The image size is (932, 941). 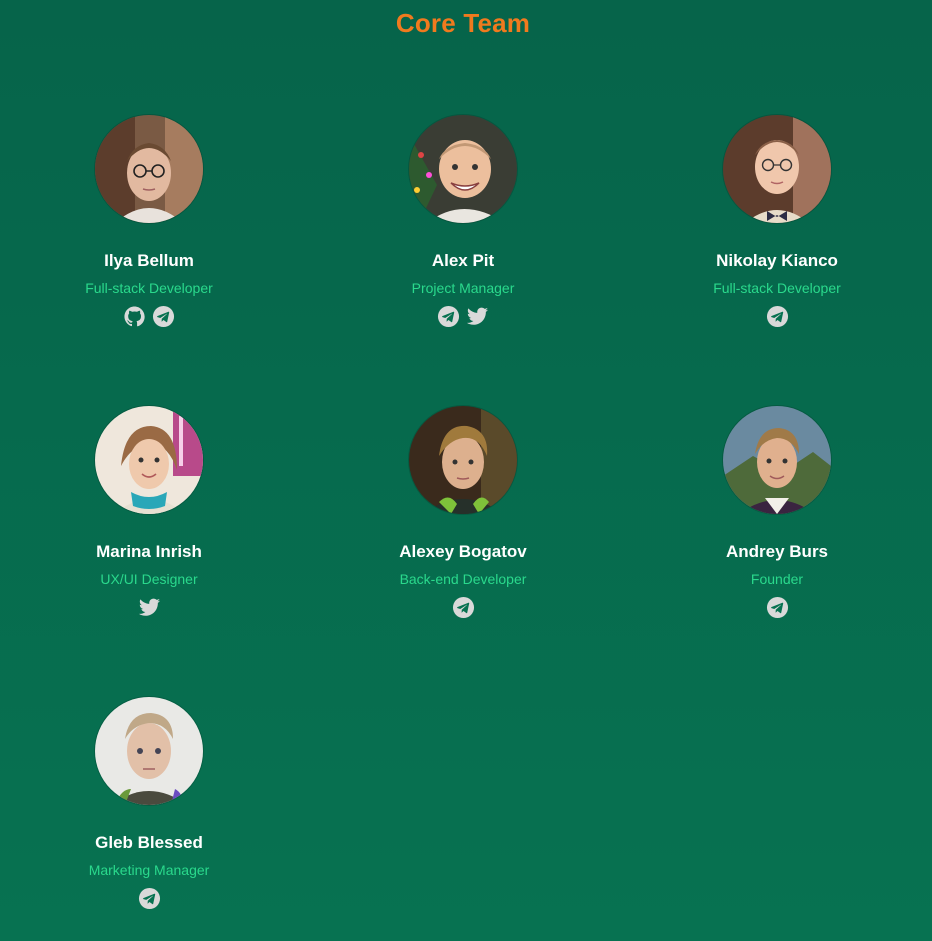 What do you see at coordinates (149, 870) in the screenshot?
I see `member-role: Marketing Manager` at bounding box center [149, 870].